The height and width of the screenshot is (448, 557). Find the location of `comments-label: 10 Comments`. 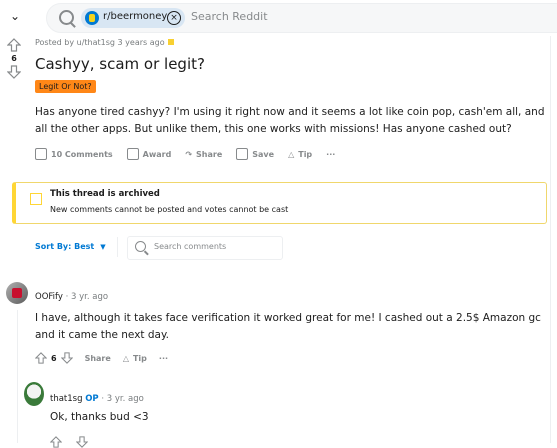

comments-label: 10 Comments is located at coordinates (82, 154).